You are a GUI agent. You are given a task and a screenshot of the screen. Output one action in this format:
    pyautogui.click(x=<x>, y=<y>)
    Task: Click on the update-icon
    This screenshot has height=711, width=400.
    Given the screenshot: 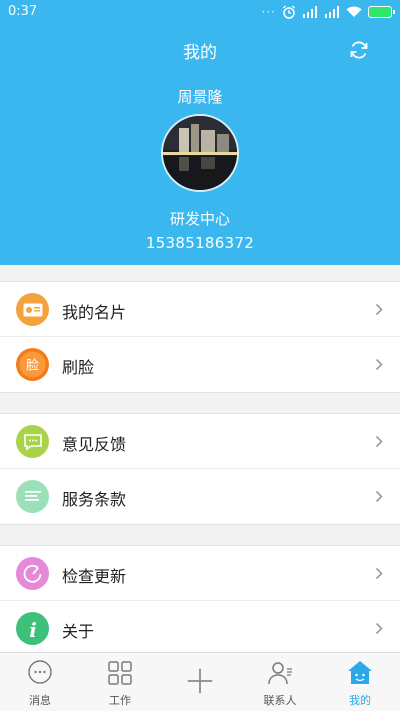 What is the action you would take?
    pyautogui.click(x=32, y=573)
    